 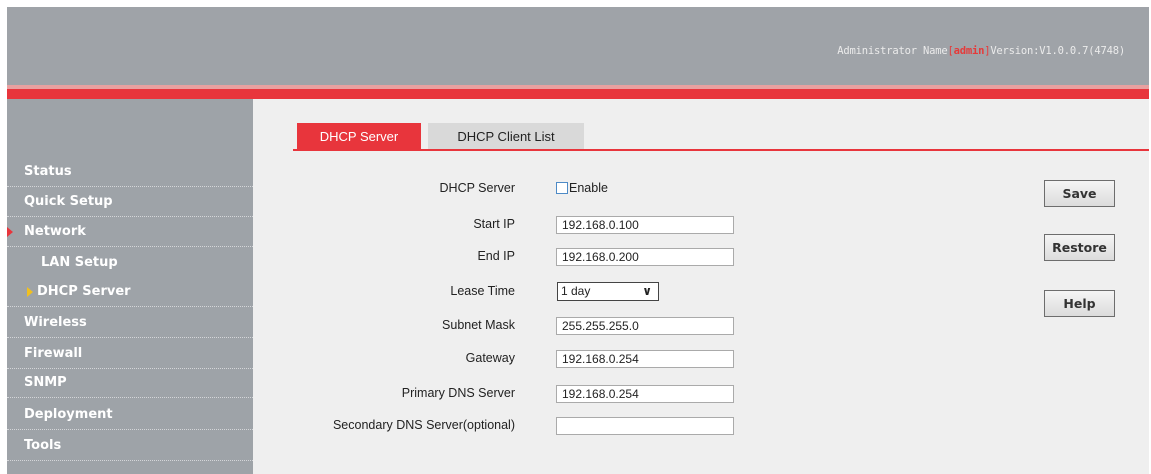 What do you see at coordinates (969, 51) in the screenshot?
I see `admin-name: admin` at bounding box center [969, 51].